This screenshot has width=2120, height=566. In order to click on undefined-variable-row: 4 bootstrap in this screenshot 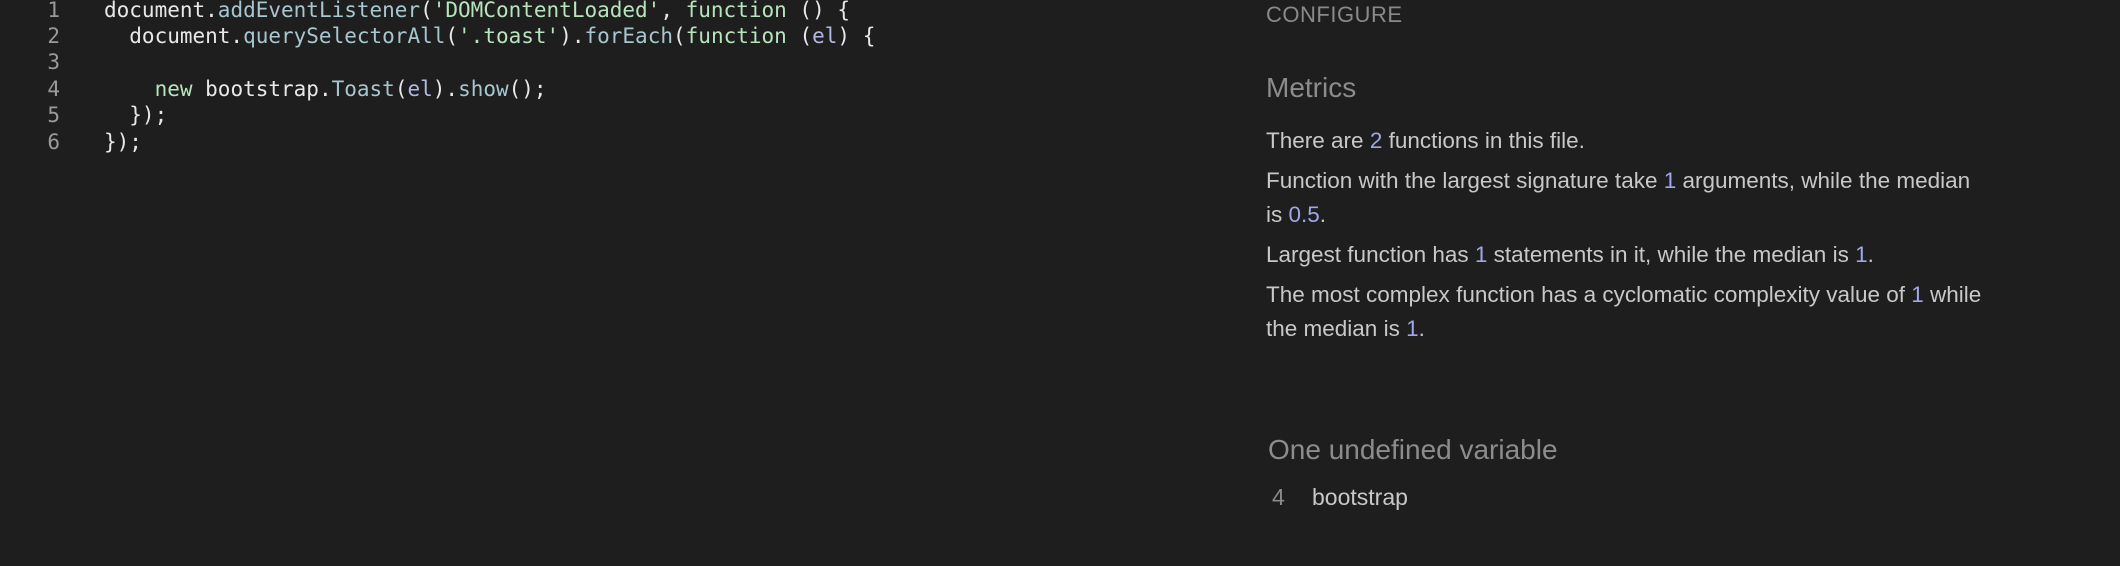, I will do `click(1340, 497)`.